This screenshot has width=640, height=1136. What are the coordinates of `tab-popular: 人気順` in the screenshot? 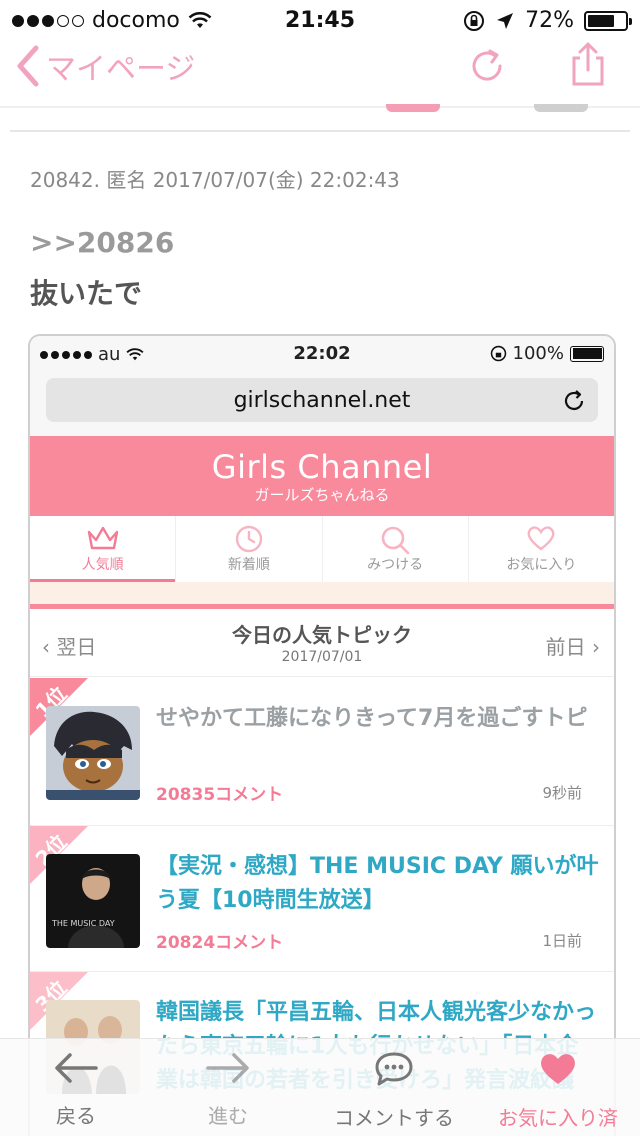 It's located at (103, 549).